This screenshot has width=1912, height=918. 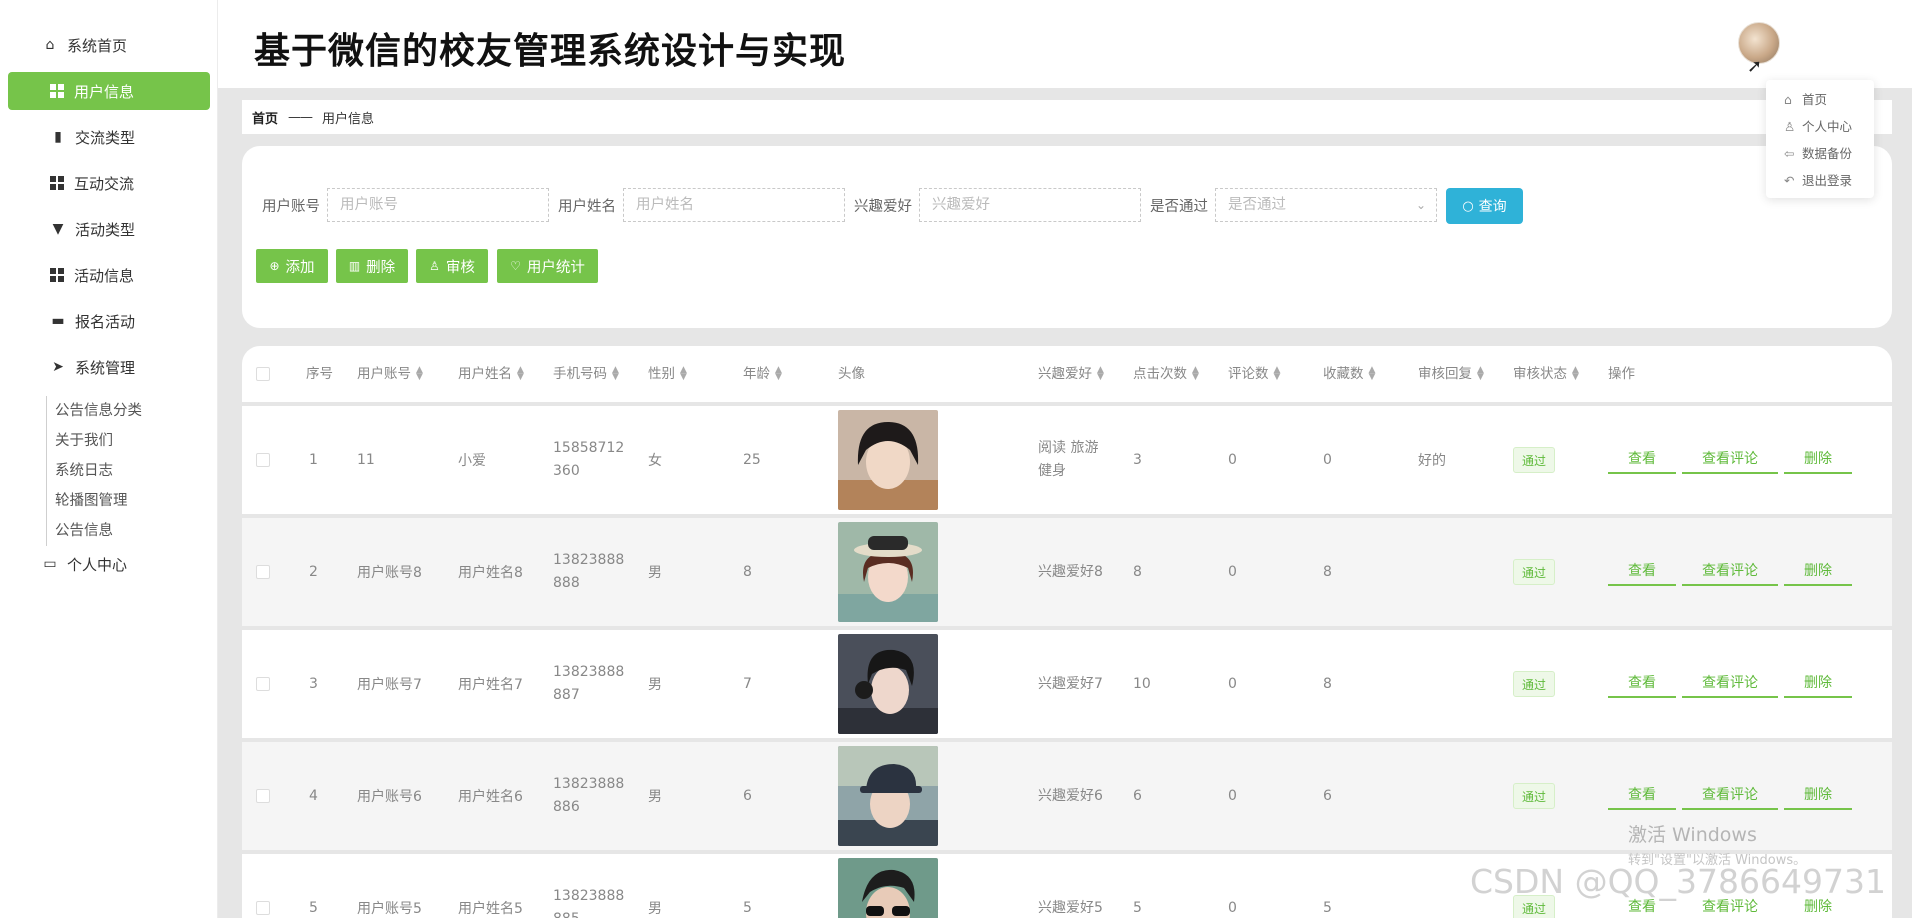 What do you see at coordinates (589, 459) in the screenshot?
I see `cell-phone: 15858712360` at bounding box center [589, 459].